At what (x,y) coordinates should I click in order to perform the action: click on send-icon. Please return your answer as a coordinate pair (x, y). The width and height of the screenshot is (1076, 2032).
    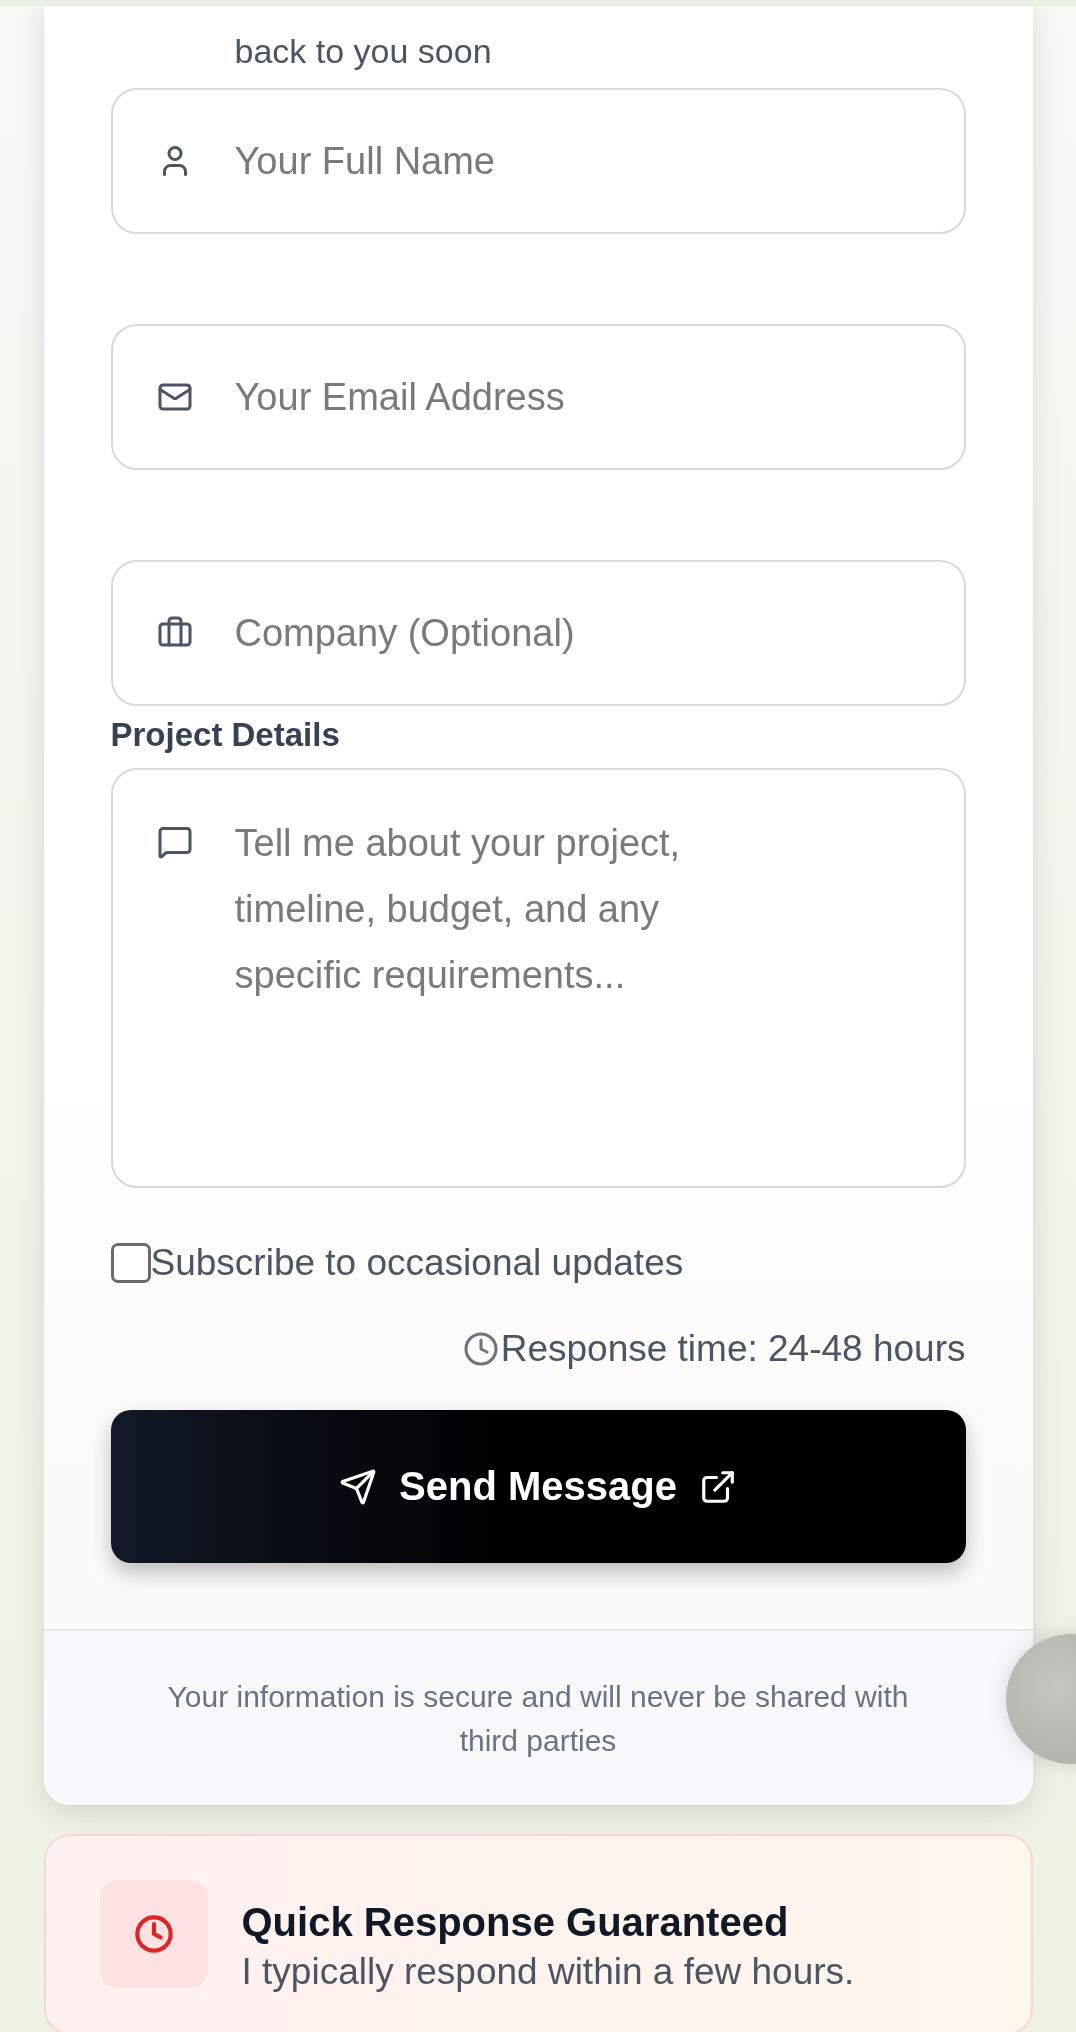
    Looking at the image, I should click on (358, 1486).